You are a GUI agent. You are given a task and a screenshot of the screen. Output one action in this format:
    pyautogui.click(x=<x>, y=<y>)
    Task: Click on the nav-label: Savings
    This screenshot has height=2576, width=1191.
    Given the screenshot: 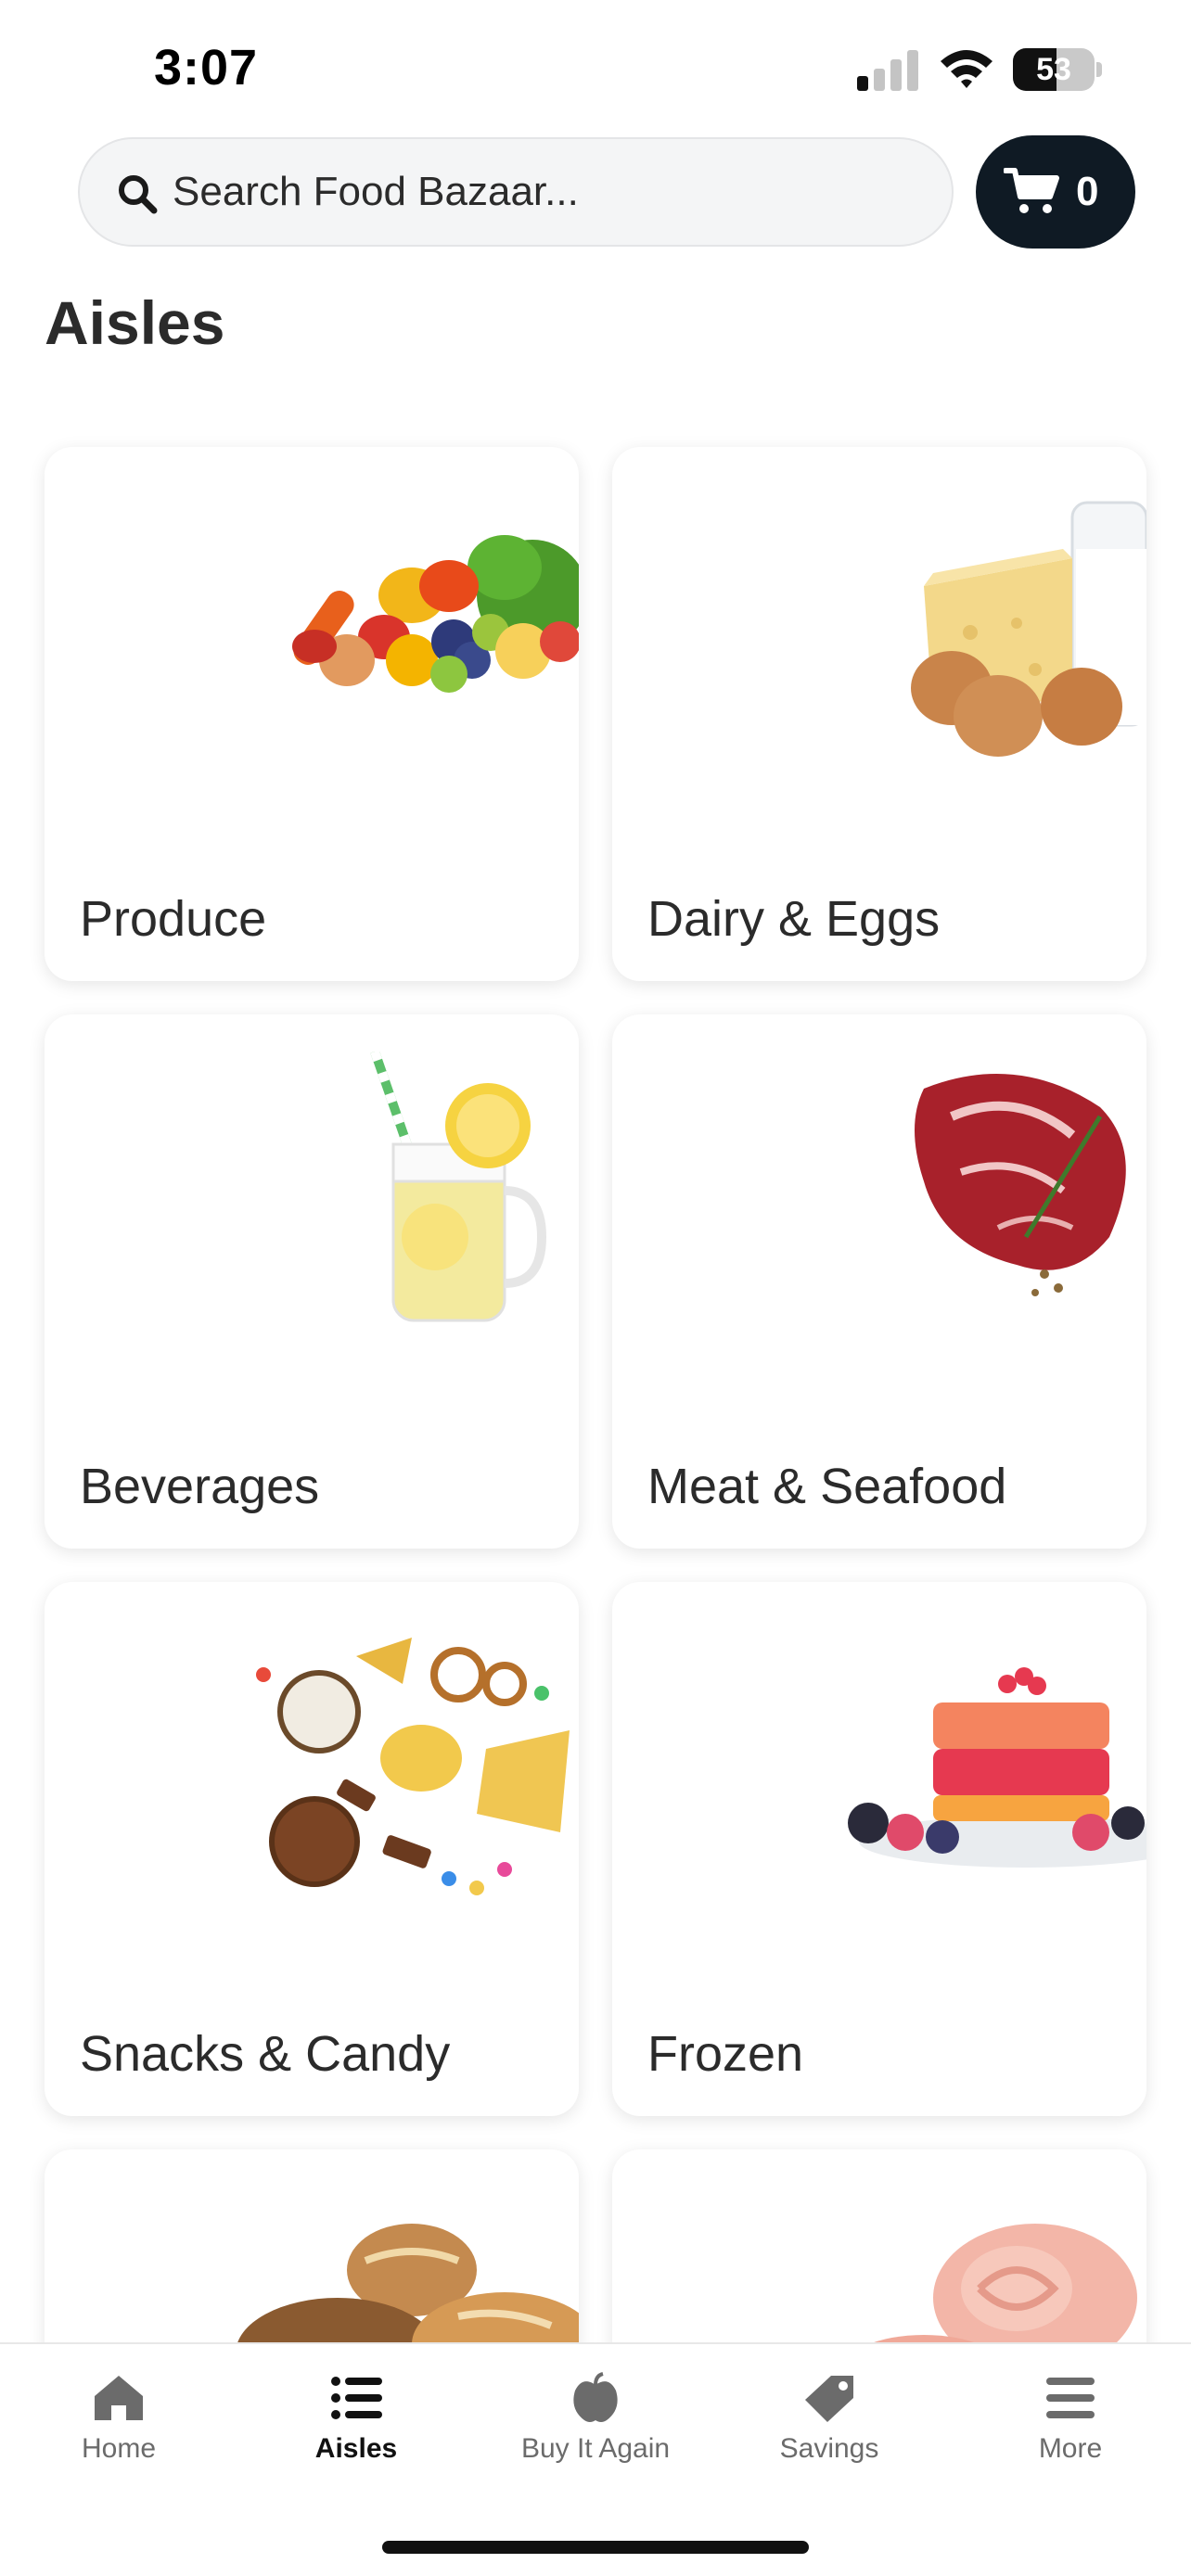 What is the action you would take?
    pyautogui.click(x=829, y=2448)
    